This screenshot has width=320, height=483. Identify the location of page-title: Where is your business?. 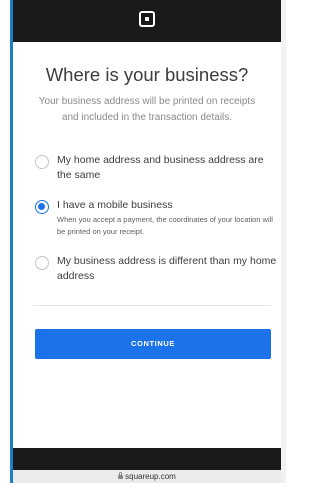
(147, 74).